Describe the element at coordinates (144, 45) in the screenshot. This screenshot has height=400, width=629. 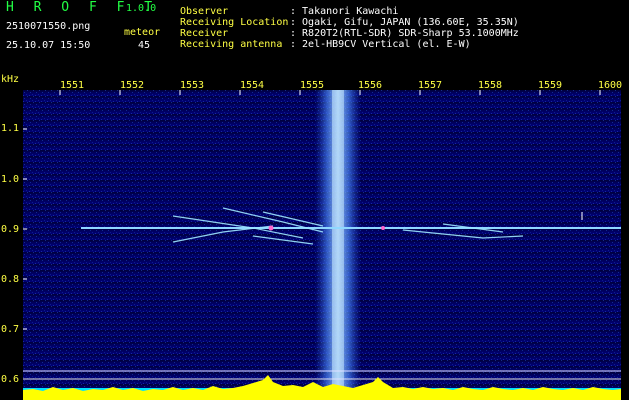
I see `meteor-count: 45` at that location.